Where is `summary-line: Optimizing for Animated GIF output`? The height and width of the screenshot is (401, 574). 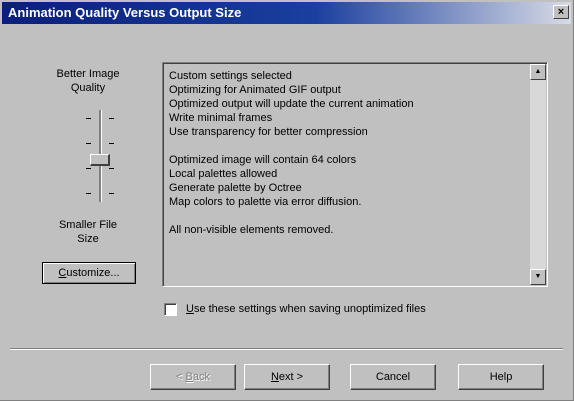
summary-line: Optimizing for Animated GIF output is located at coordinates (255, 90).